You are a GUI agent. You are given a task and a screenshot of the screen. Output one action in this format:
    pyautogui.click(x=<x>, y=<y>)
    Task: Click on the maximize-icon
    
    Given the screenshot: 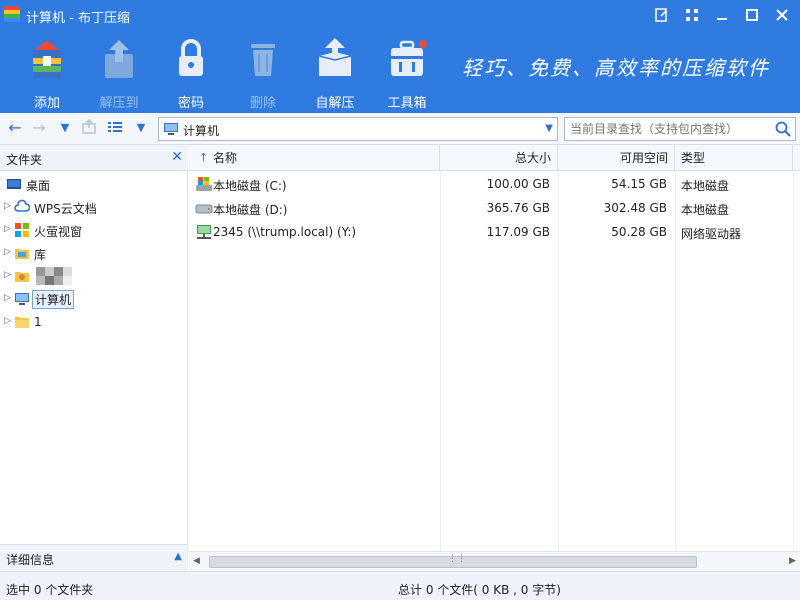 What is the action you would take?
    pyautogui.click(x=752, y=15)
    